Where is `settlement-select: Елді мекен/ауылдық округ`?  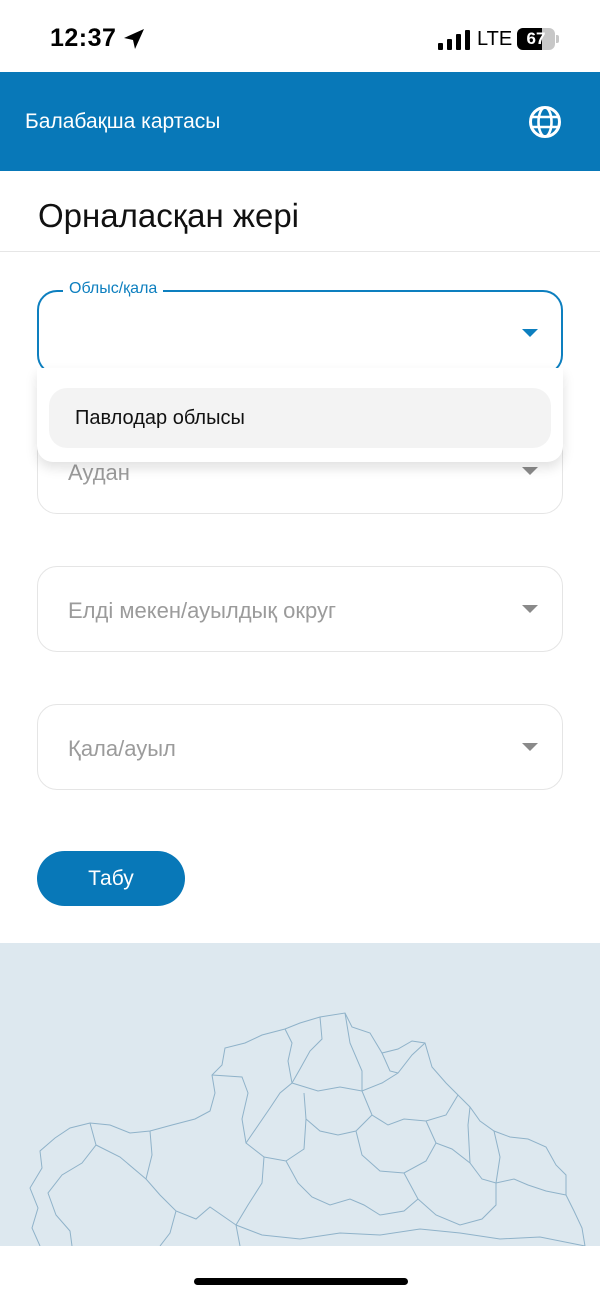 settlement-select: Елді мекен/ауылдық округ is located at coordinates (300, 609).